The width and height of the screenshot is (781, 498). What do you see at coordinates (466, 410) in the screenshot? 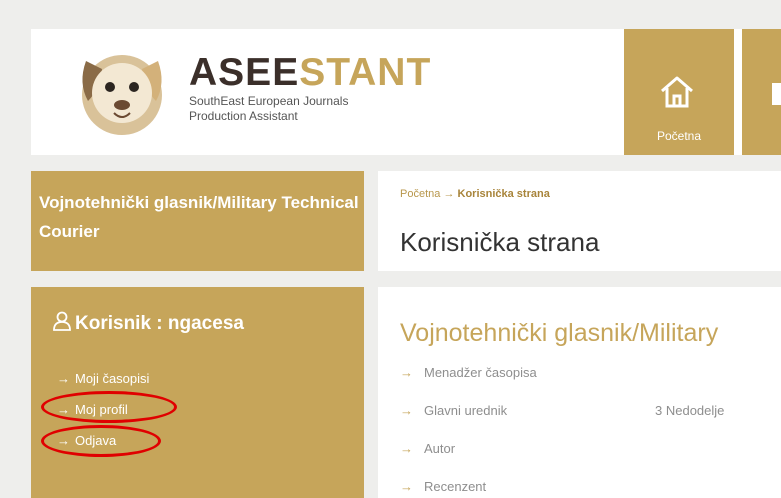
I see `role-label: Glavni urednik` at bounding box center [466, 410].